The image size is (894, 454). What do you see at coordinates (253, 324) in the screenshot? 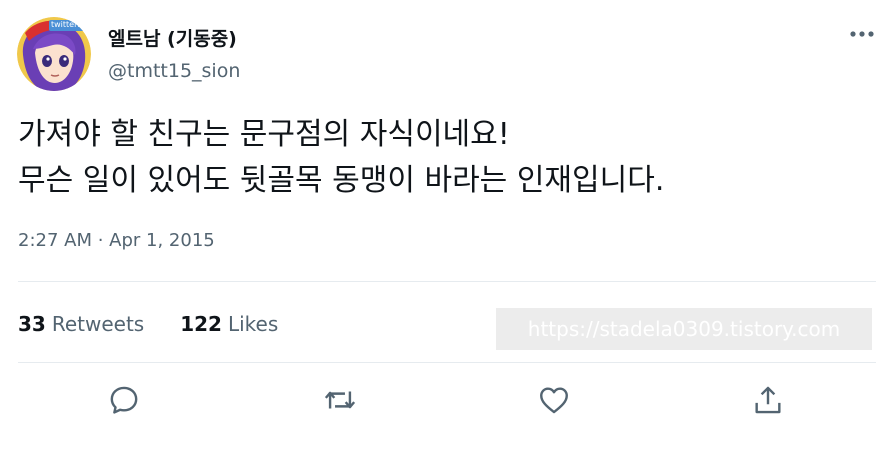
I see `likes-label: Likes` at bounding box center [253, 324].